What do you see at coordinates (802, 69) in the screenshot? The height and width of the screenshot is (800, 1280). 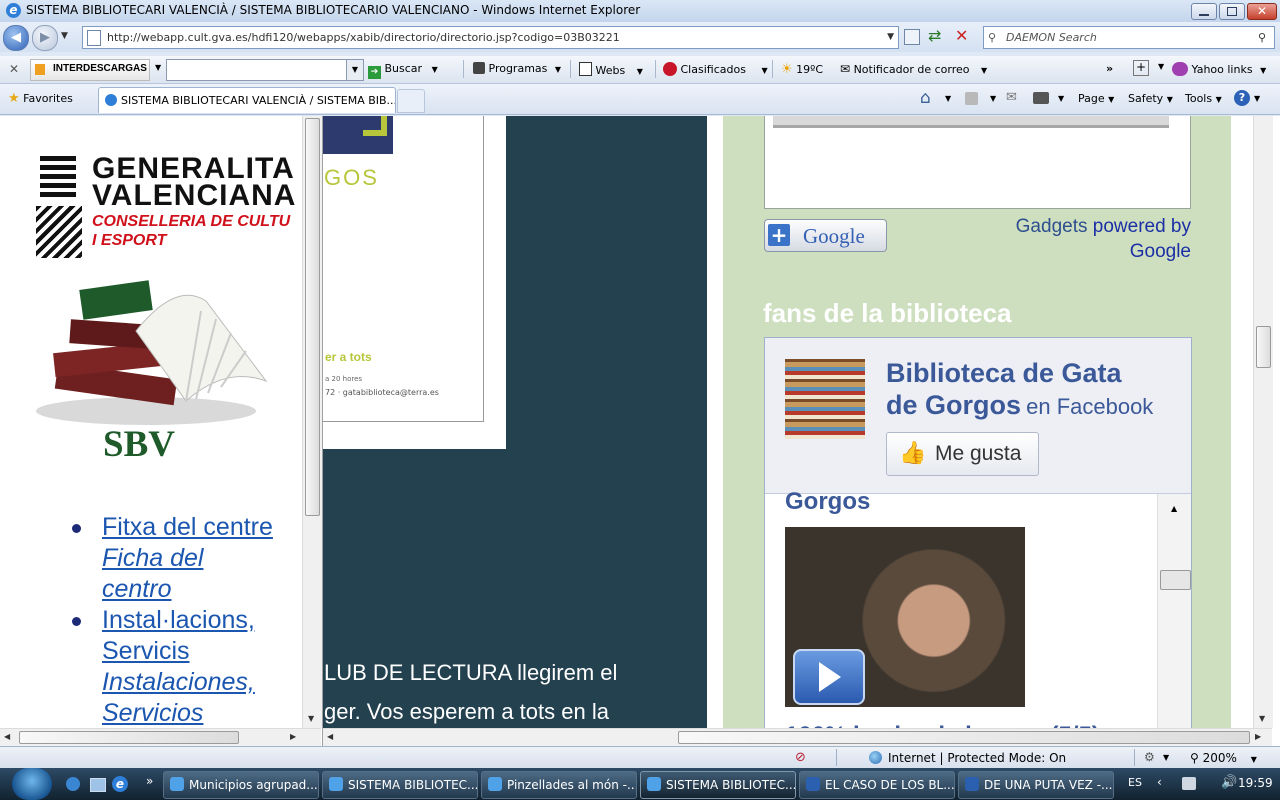 I see `weather-button: ☀ 19ºC` at bounding box center [802, 69].